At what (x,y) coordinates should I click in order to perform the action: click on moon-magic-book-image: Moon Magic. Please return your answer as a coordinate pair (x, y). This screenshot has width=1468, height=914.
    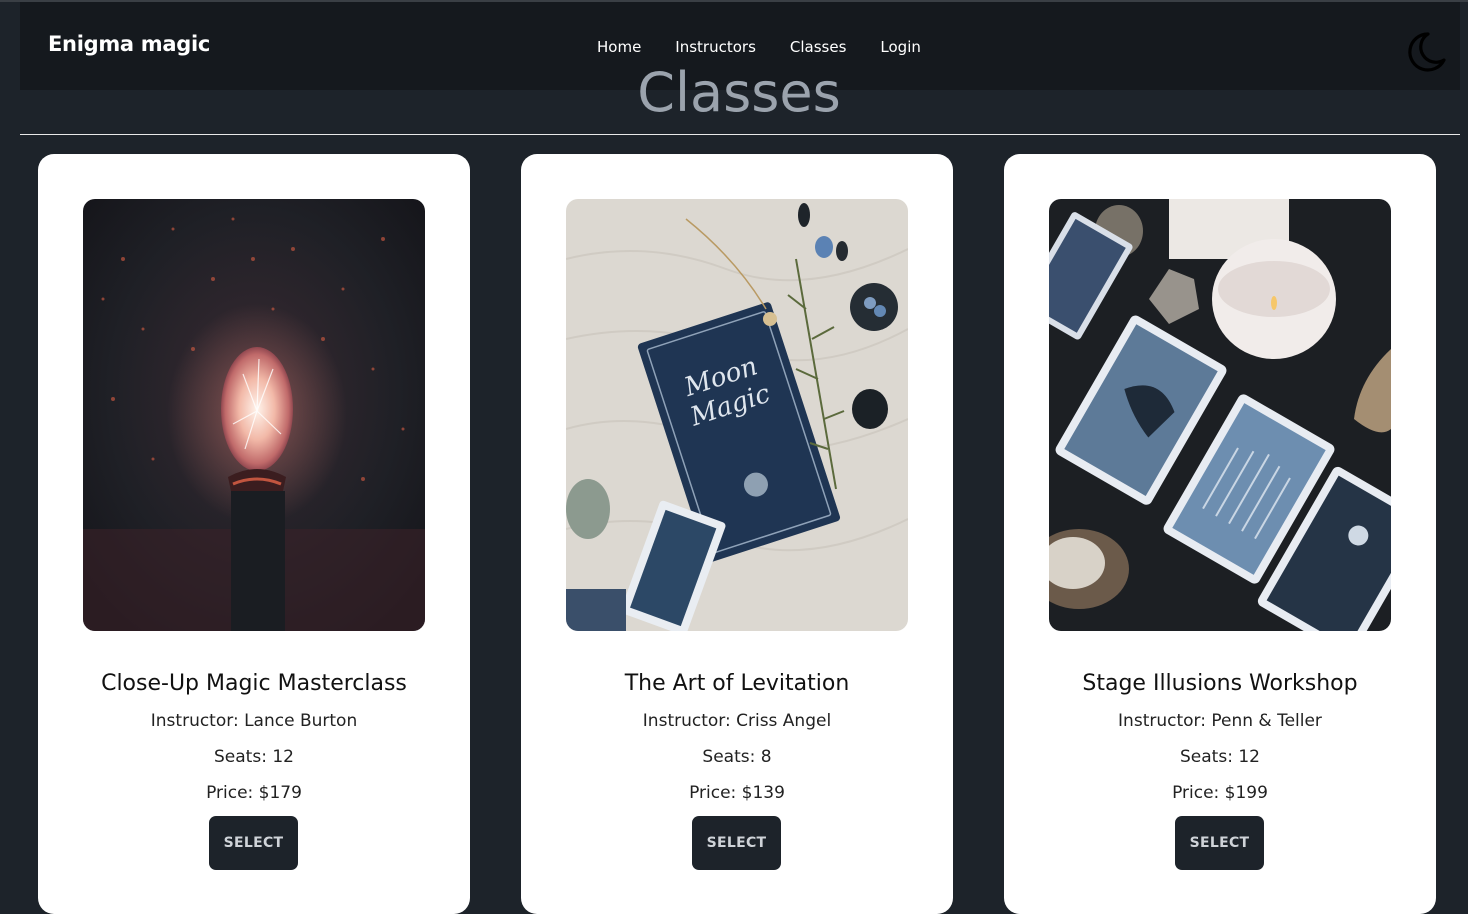
    Looking at the image, I should click on (737, 415).